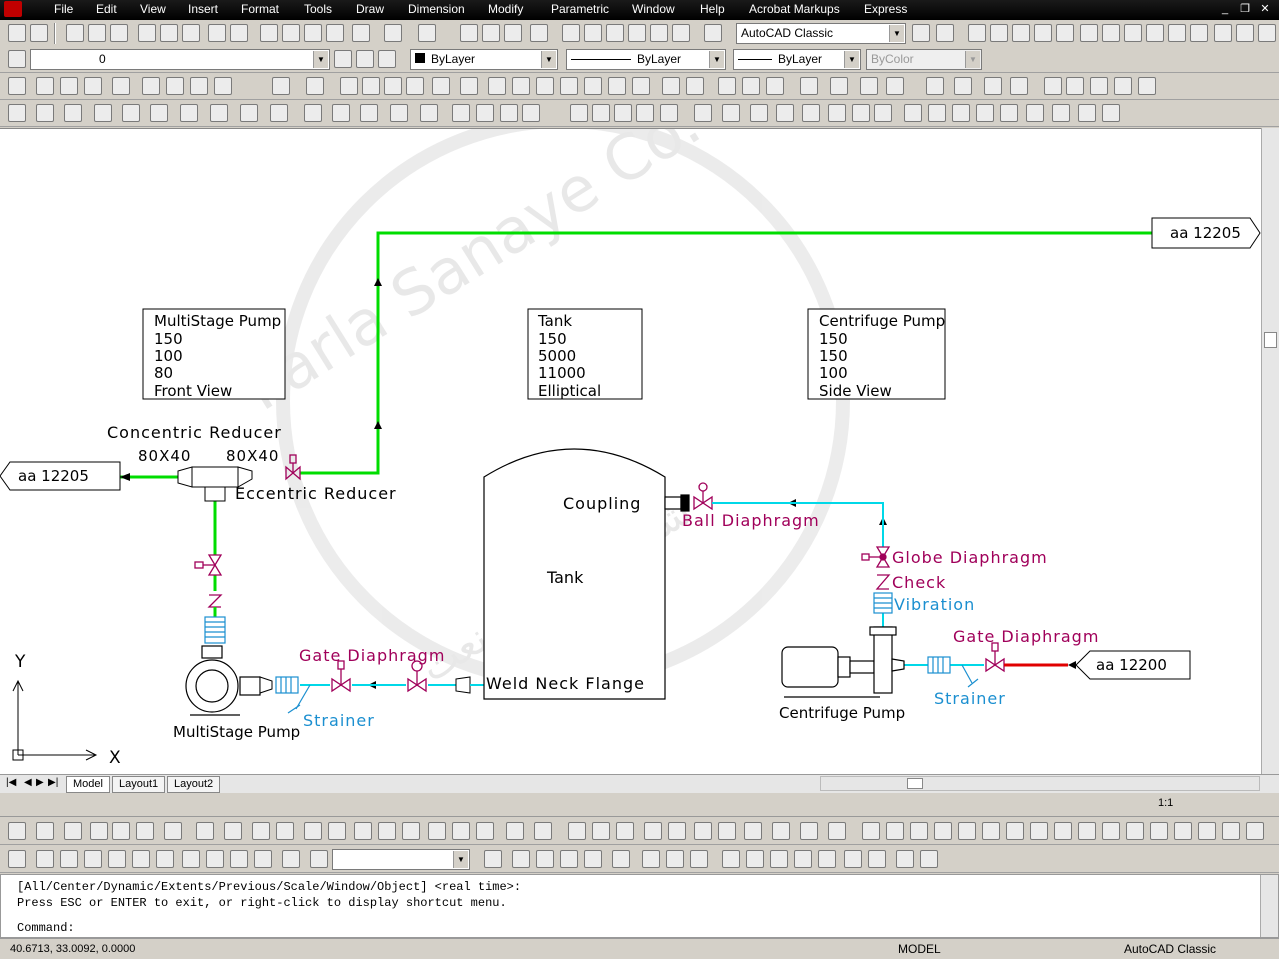 The width and height of the screenshot is (1279, 959). I want to click on command-scrollbar, so click(1269, 906).